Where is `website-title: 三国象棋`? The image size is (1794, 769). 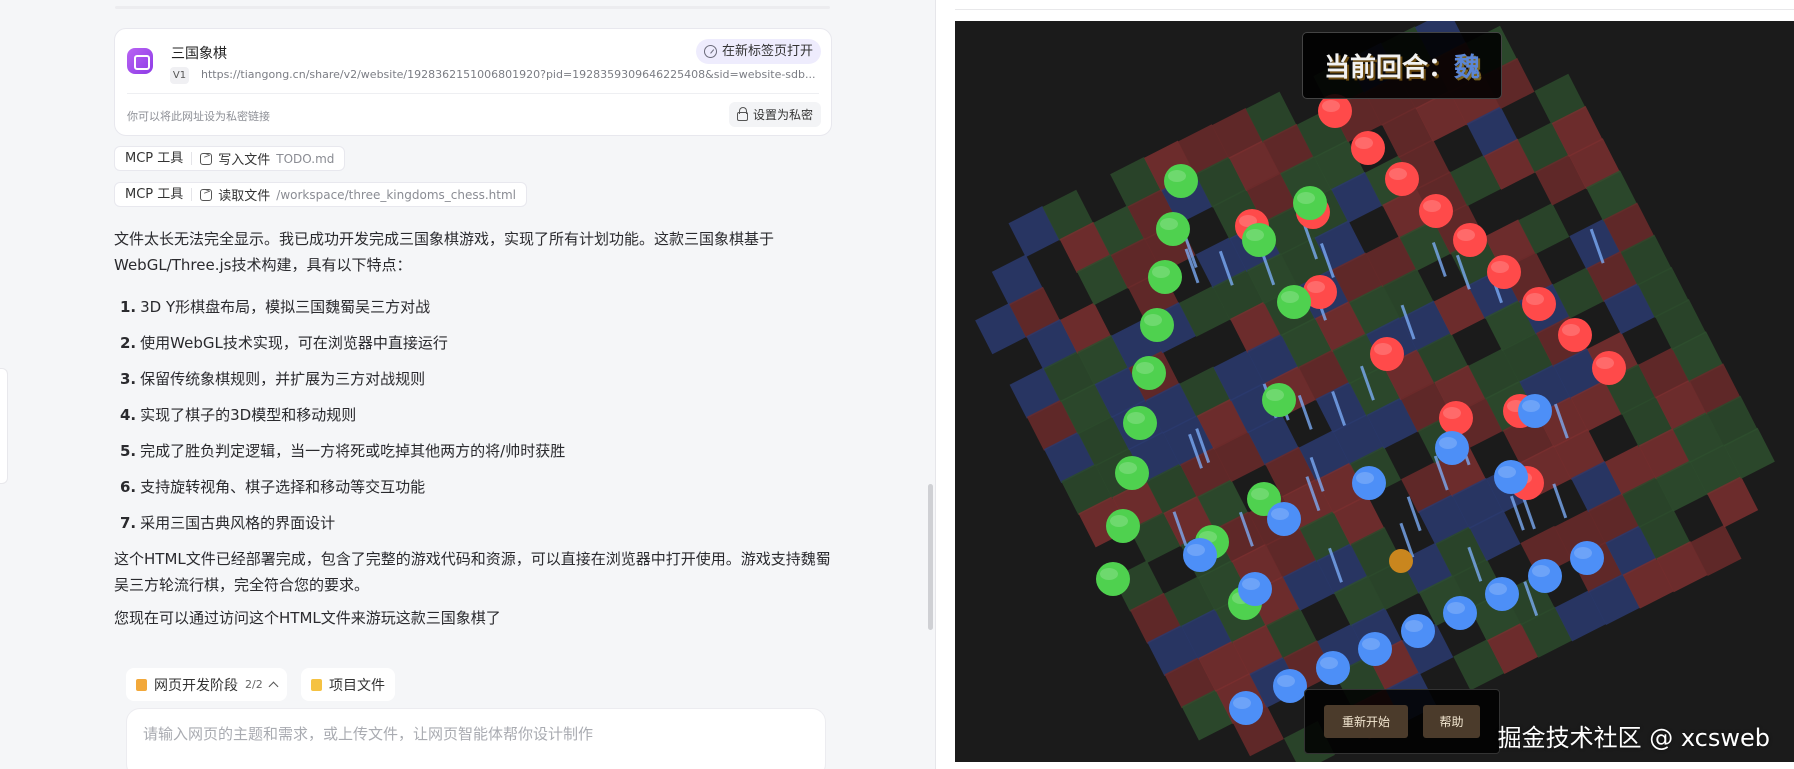
website-title: 三国象棋 is located at coordinates (199, 54).